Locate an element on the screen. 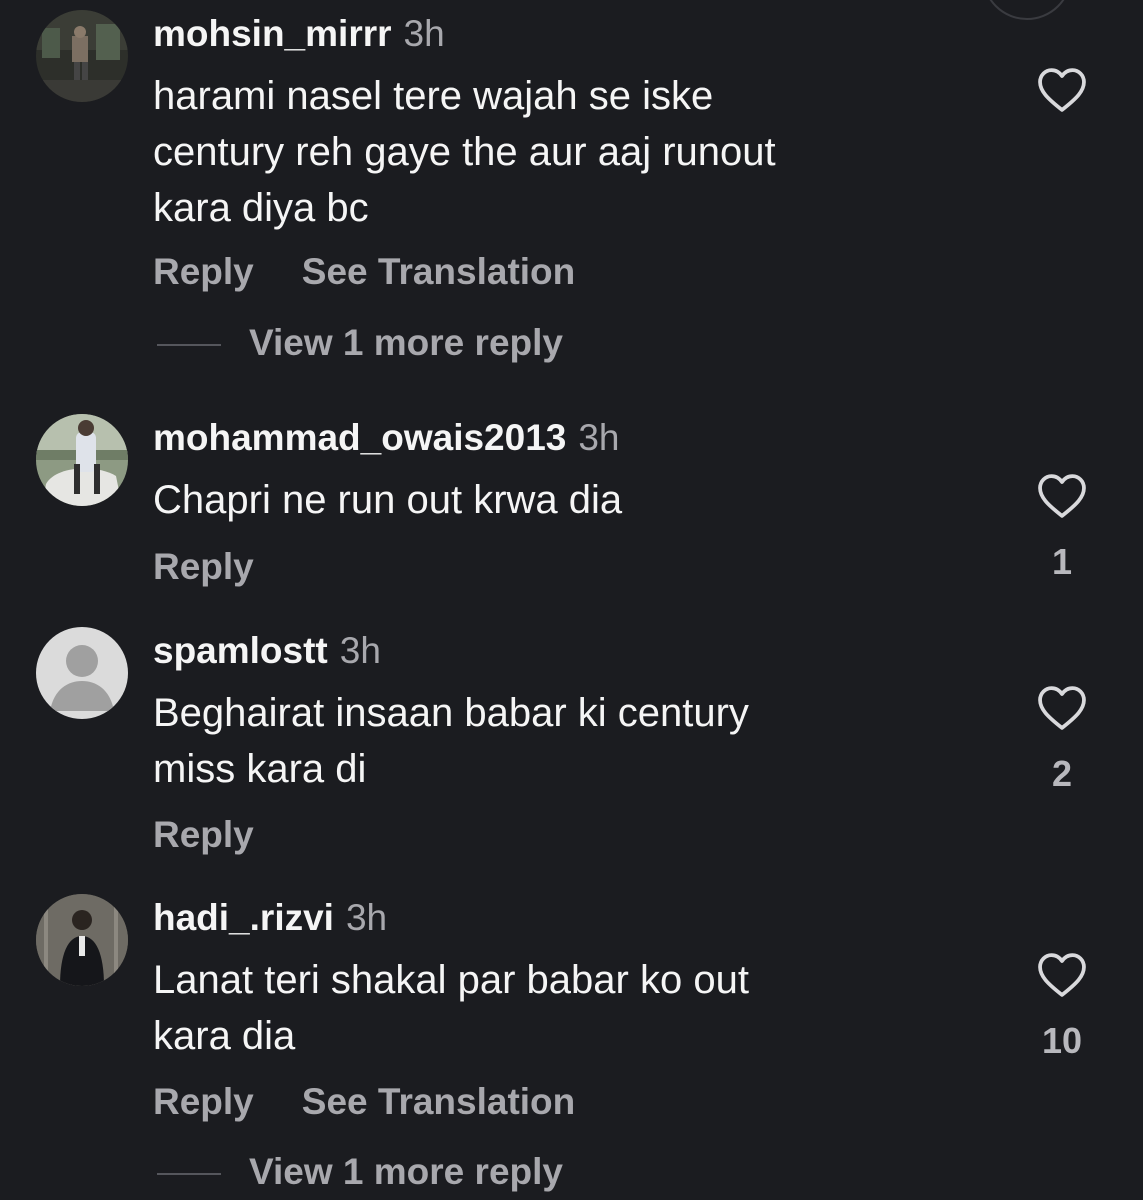 The image size is (1143, 1200). avatar-horse-photo is located at coordinates (82, 460).